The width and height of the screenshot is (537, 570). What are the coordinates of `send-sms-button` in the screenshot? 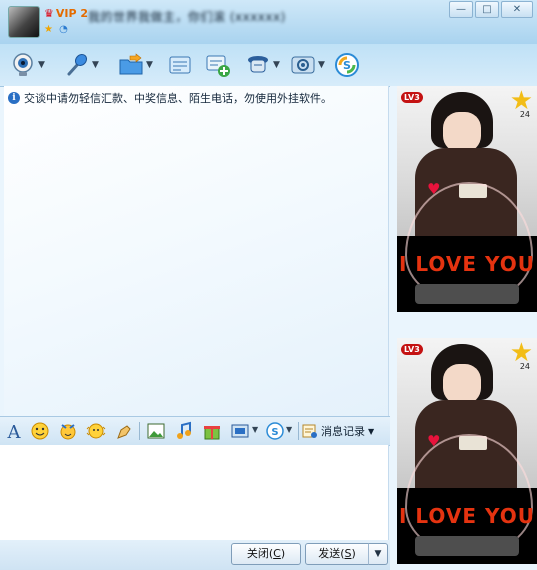 It's located at (180, 65).